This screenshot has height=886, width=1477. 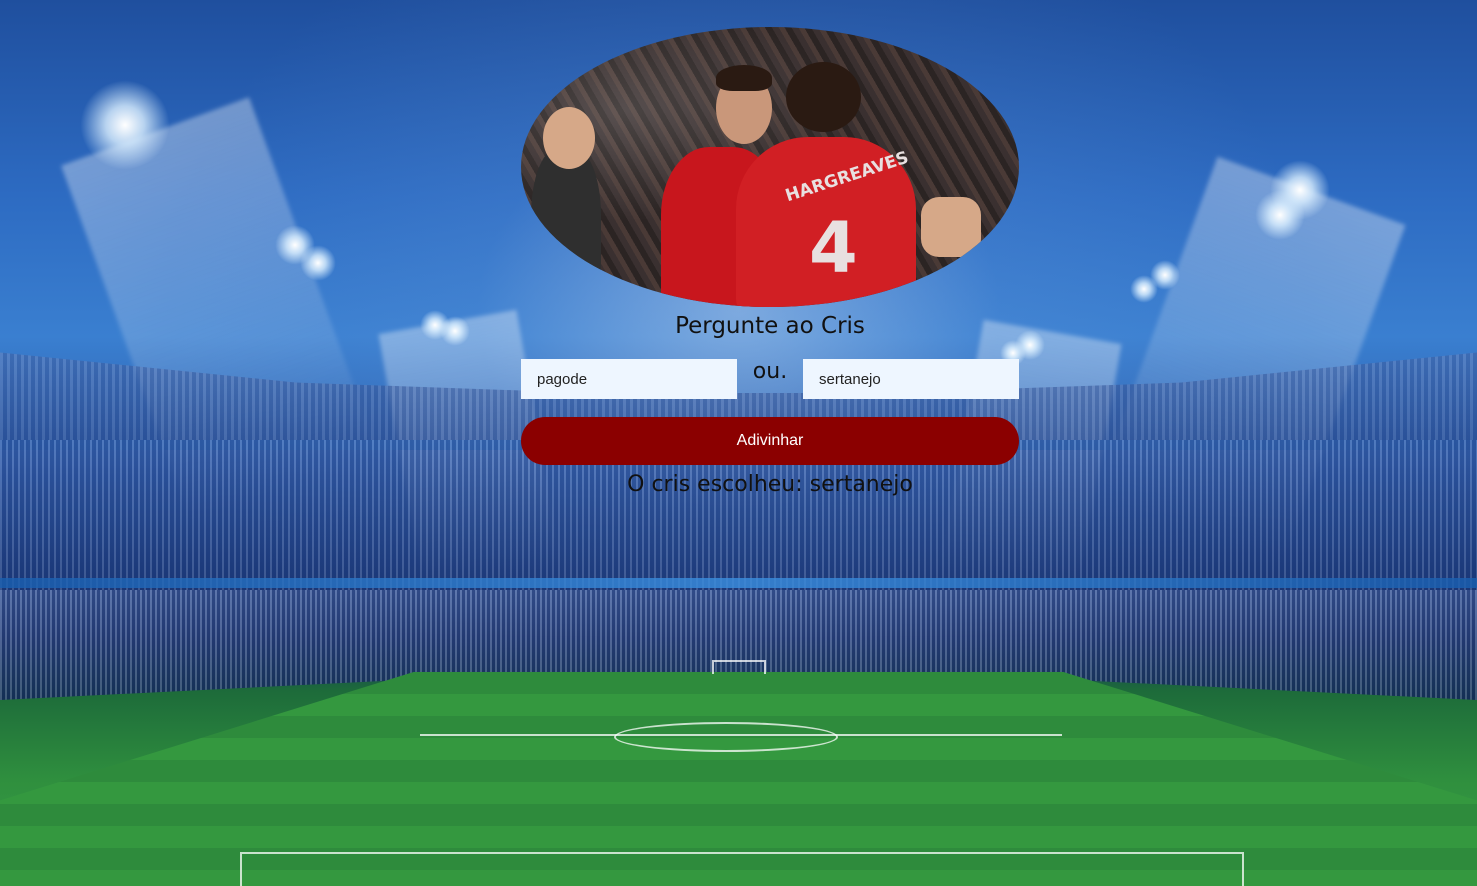 What do you see at coordinates (833, 248) in the screenshot?
I see `shirt-number: 4` at bounding box center [833, 248].